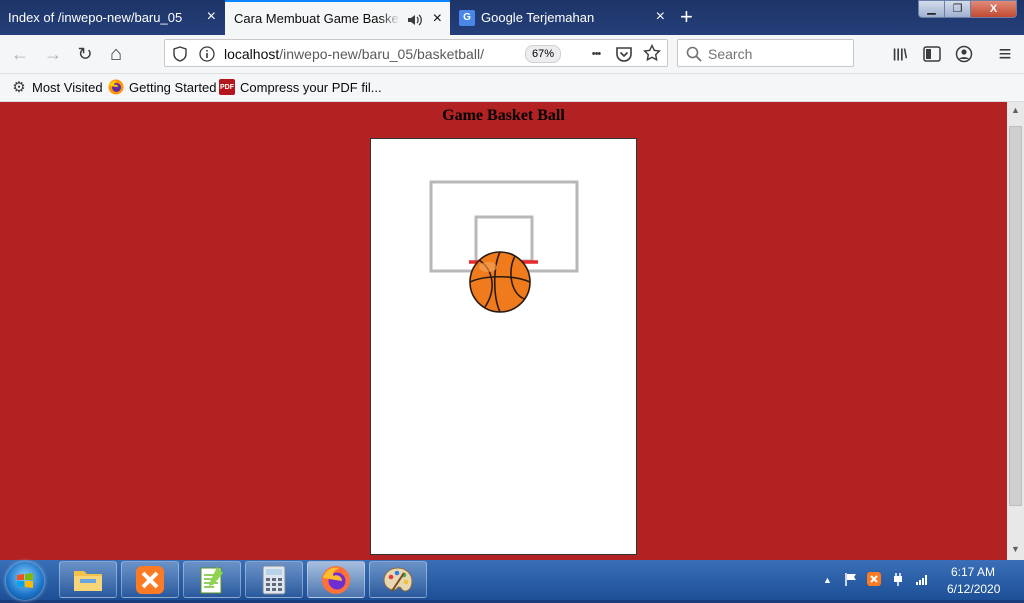 The width and height of the screenshot is (1024, 603). What do you see at coordinates (512, 580) in the screenshot?
I see `windows-taskbar: ▲ 6:17 AM 6/12/2020` at bounding box center [512, 580].